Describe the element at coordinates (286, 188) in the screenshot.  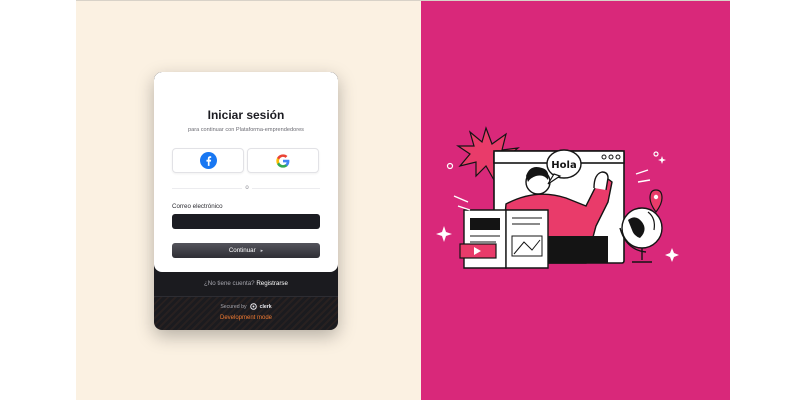
I see `divider-right` at that location.